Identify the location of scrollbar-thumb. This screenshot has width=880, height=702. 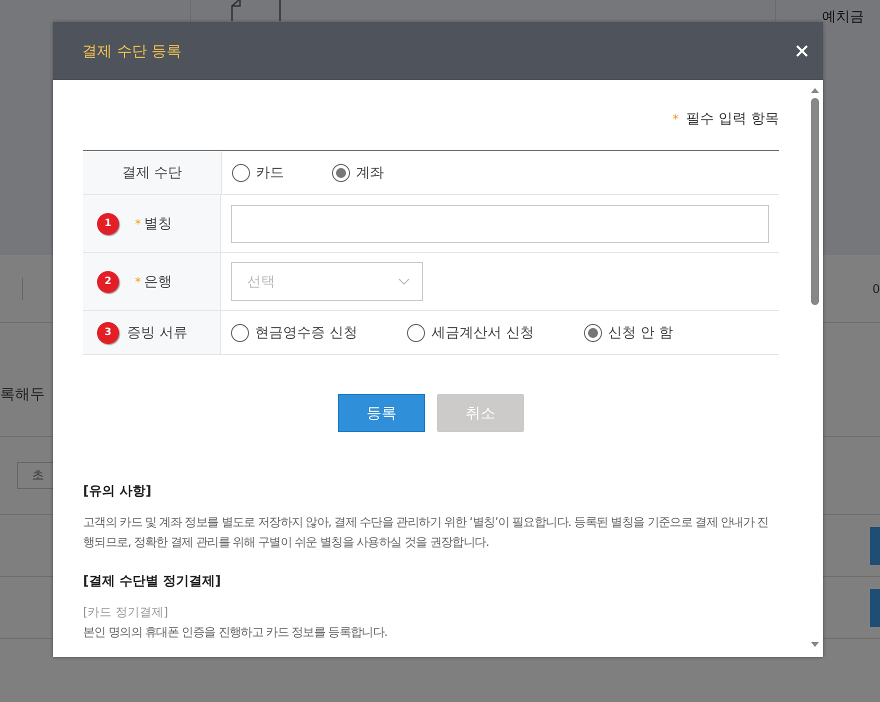
(815, 201).